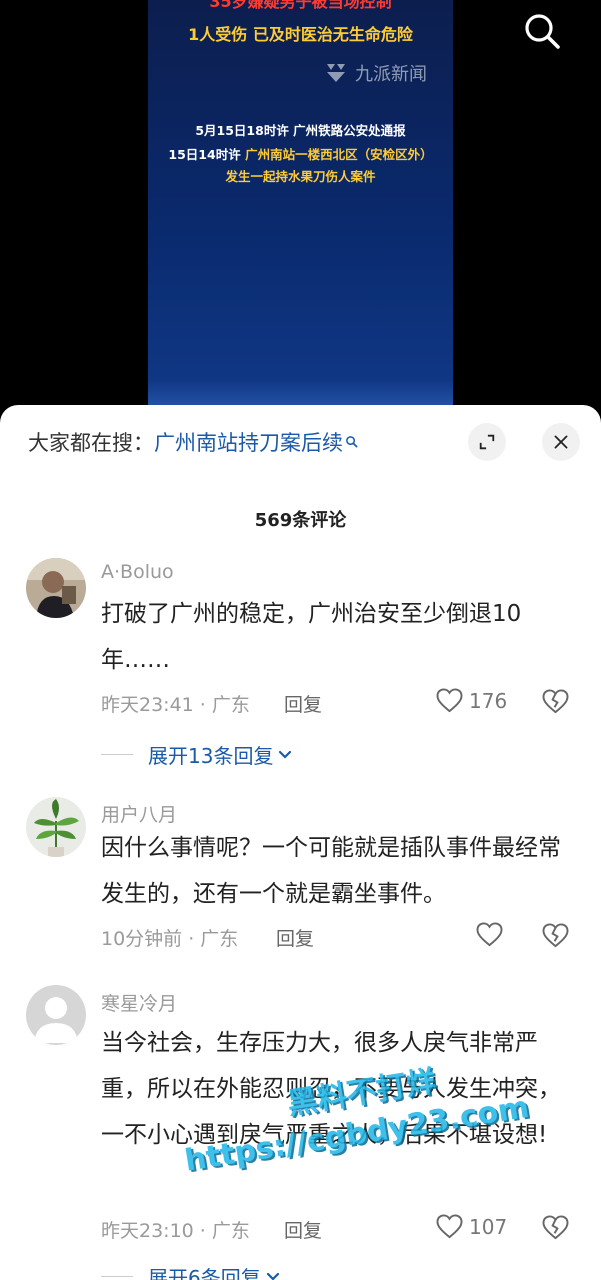 Image resolution: width=601 pixels, height=1280 pixels. Describe the element at coordinates (300, 34) in the screenshot. I see `video-headline: 1人受伤 已及时医治无生命危险` at that location.